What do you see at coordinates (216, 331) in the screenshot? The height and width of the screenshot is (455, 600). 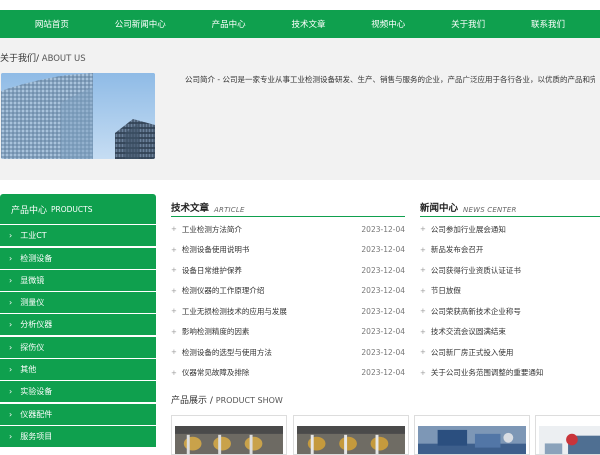 I see `article-link: 影响检测精度的因素` at bounding box center [216, 331].